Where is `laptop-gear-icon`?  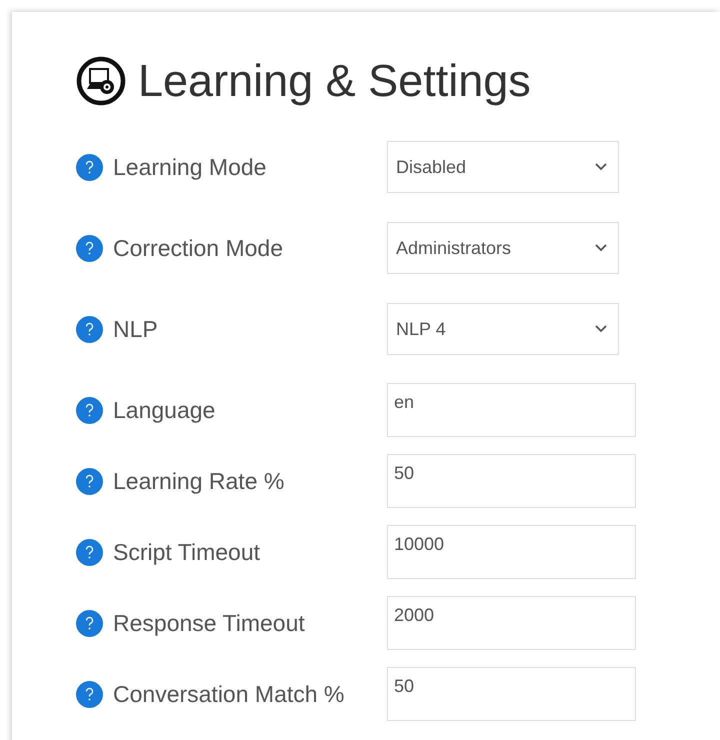
laptop-gear-icon is located at coordinates (101, 81).